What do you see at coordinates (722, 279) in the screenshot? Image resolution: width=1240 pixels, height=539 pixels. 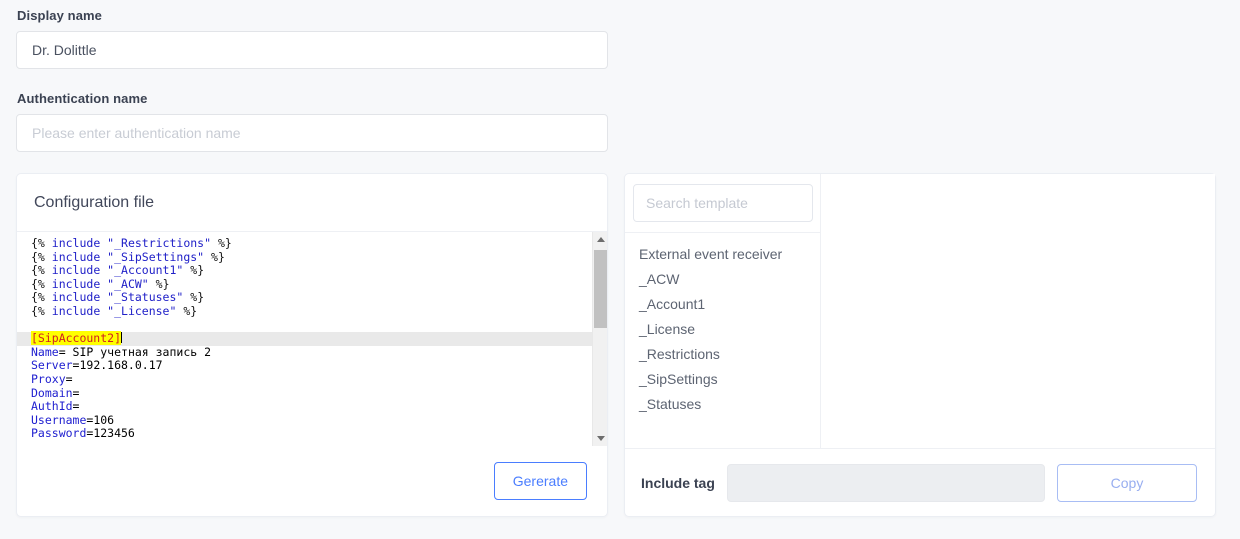 I see `template-list-item: _ACW` at bounding box center [722, 279].